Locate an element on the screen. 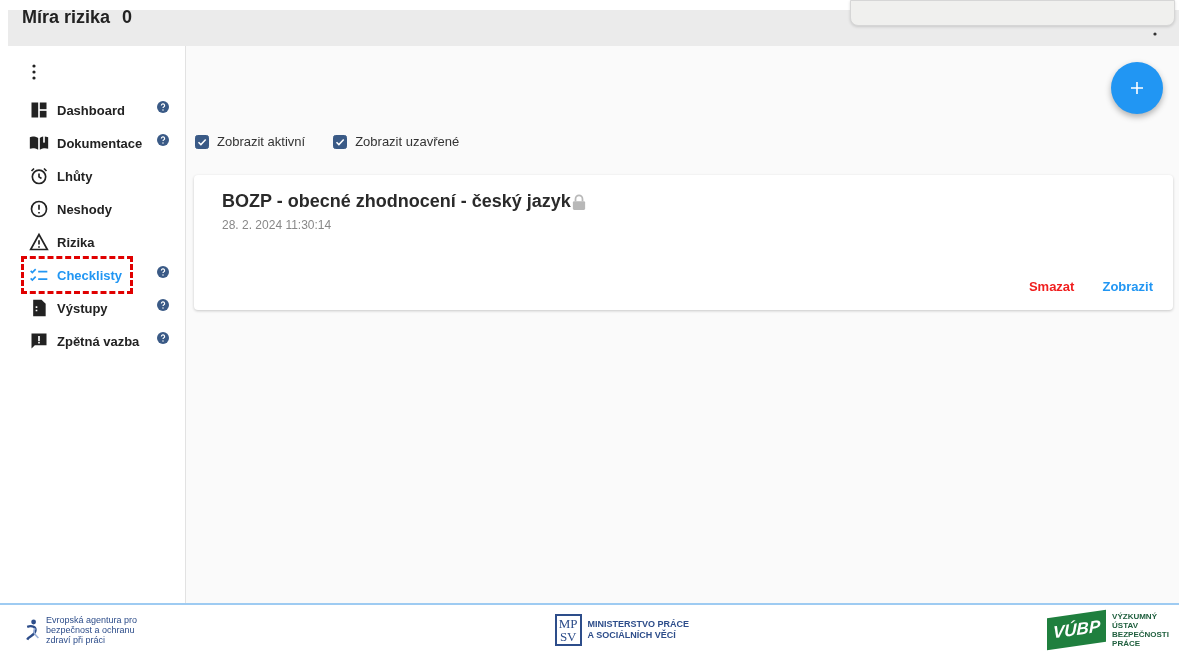  sidebar-item: Rizika is located at coordinates (81, 242).